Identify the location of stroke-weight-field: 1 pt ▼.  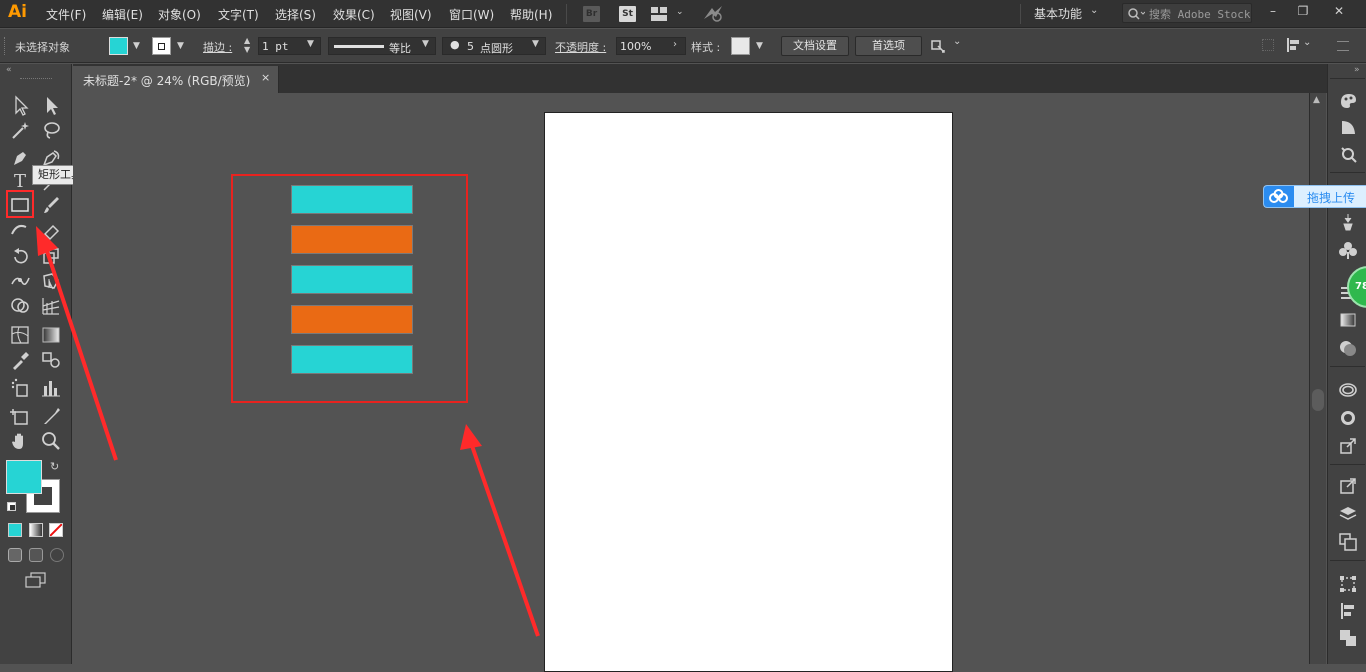
(289, 46).